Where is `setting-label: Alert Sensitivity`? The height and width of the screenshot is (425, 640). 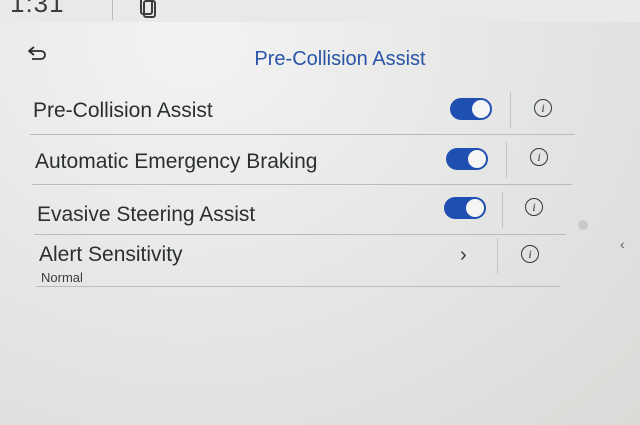 setting-label: Alert Sensitivity is located at coordinates (111, 254).